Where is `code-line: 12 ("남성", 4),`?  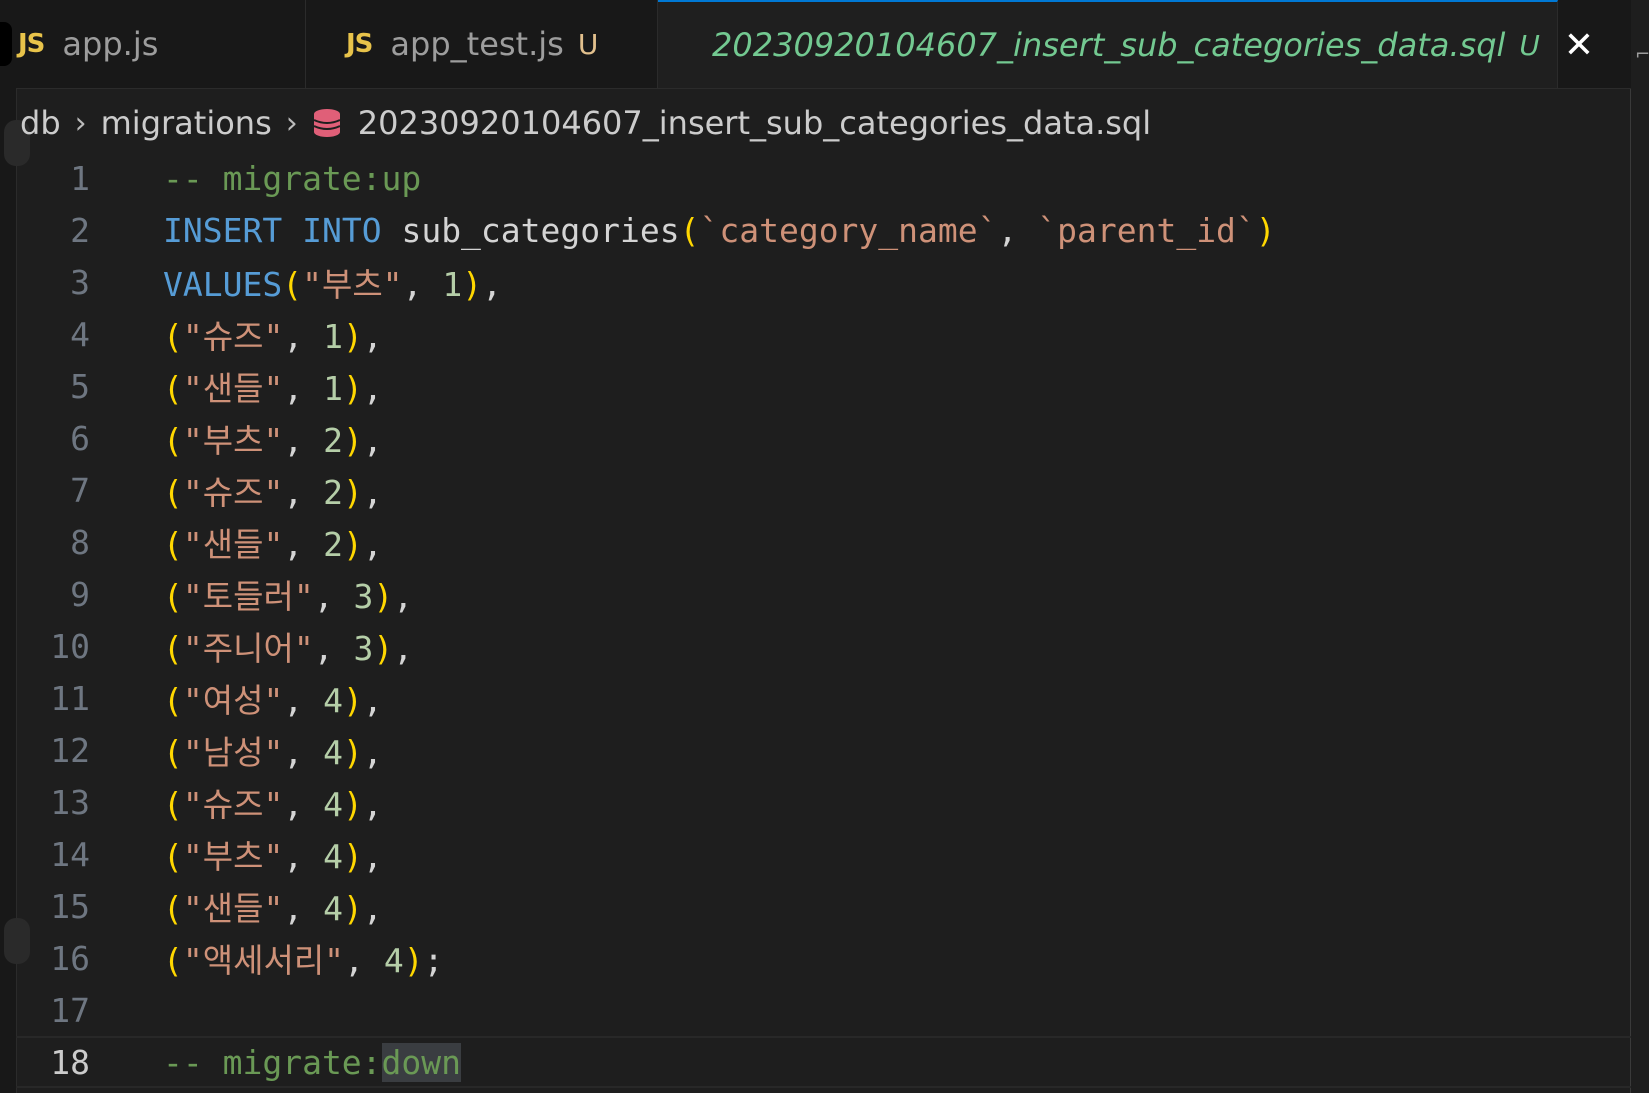 code-line: 12 ("남성", 4), is located at coordinates (823, 750).